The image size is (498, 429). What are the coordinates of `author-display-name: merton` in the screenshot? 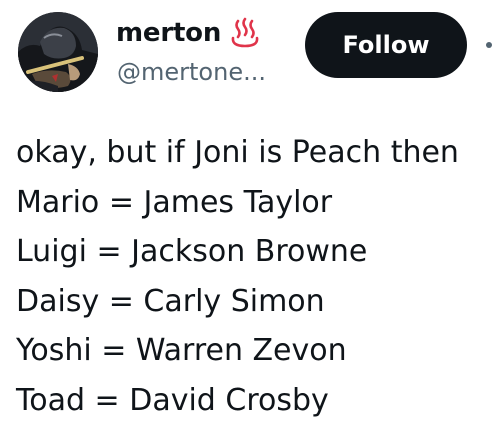 It's located at (168, 33).